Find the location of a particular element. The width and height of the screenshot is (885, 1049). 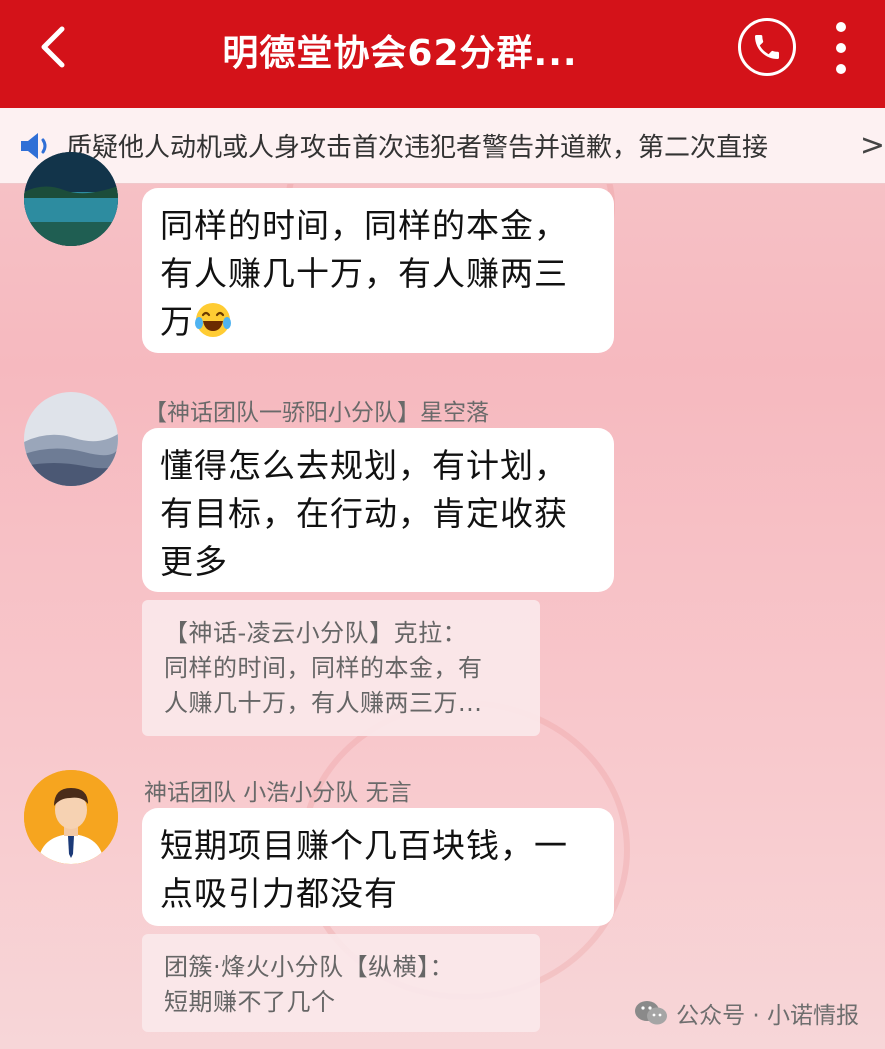

mountain-landscape-image is located at coordinates (71, 439).